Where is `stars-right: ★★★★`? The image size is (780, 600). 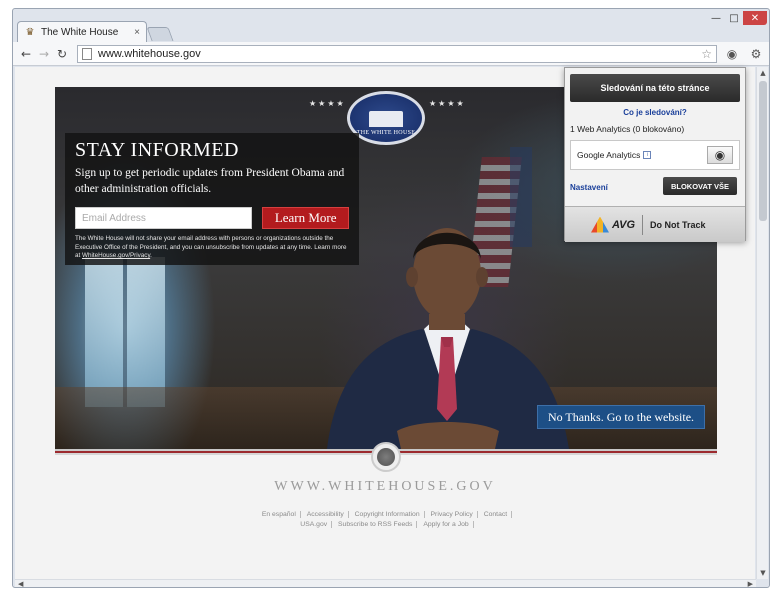
stars-right: ★★★★ is located at coordinates (447, 103).